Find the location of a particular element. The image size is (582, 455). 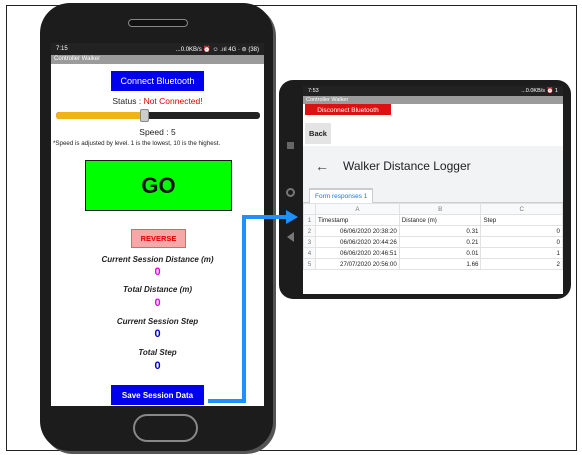

status-icons: ...0.0KB/s ⏰ 1 is located at coordinates (539, 91).